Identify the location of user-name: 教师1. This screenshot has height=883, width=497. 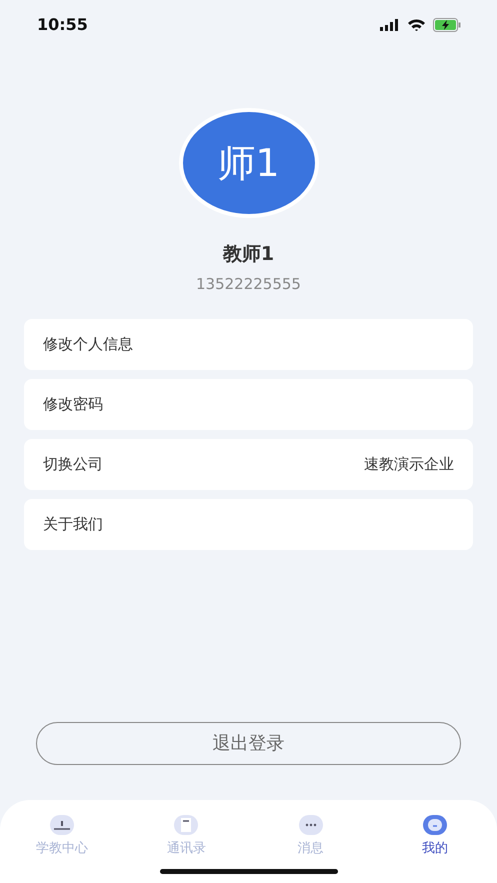
(249, 254).